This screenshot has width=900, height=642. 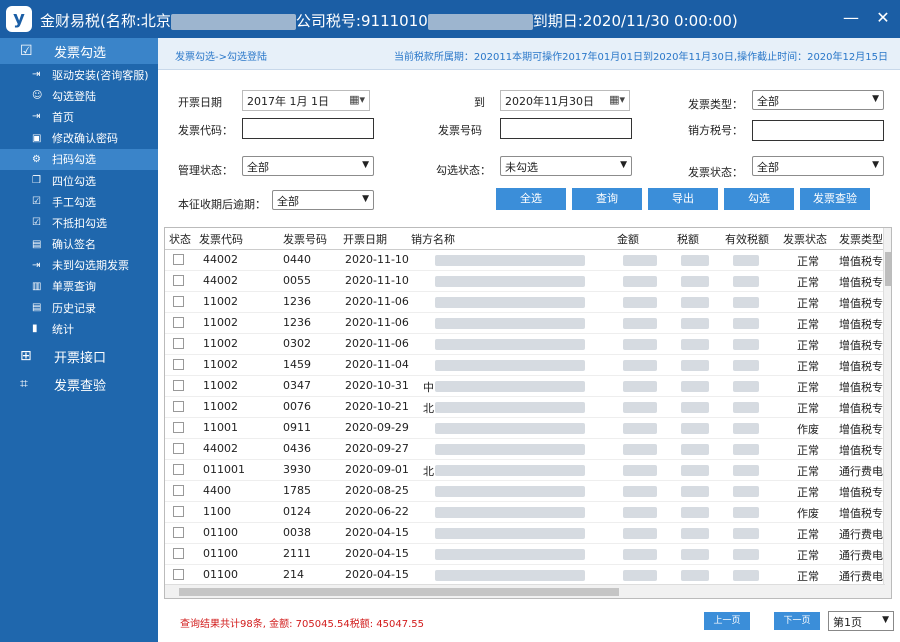 I want to click on vertical-scrollbar, so click(x=887, y=413).